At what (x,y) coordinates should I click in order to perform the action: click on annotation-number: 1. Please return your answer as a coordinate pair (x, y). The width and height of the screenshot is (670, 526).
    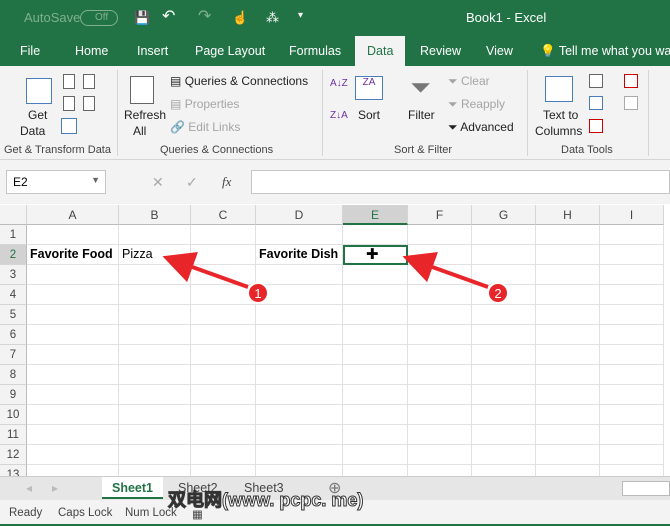
    Looking at the image, I should click on (257, 293).